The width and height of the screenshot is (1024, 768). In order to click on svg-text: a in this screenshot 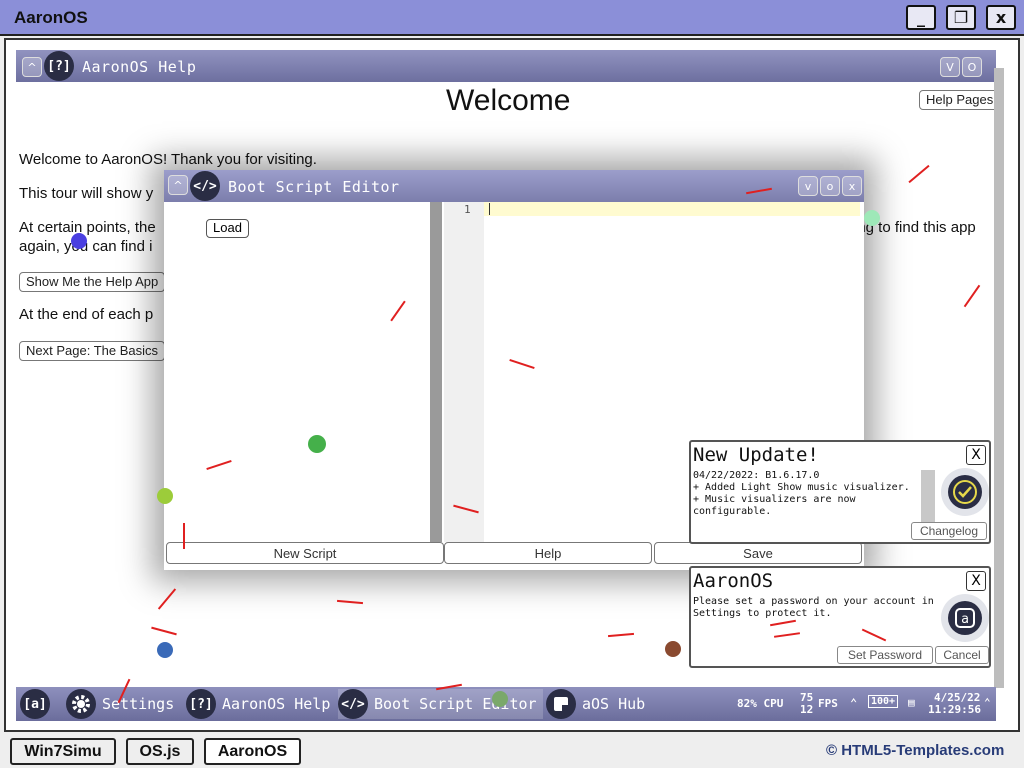, I will do `click(965, 619)`.